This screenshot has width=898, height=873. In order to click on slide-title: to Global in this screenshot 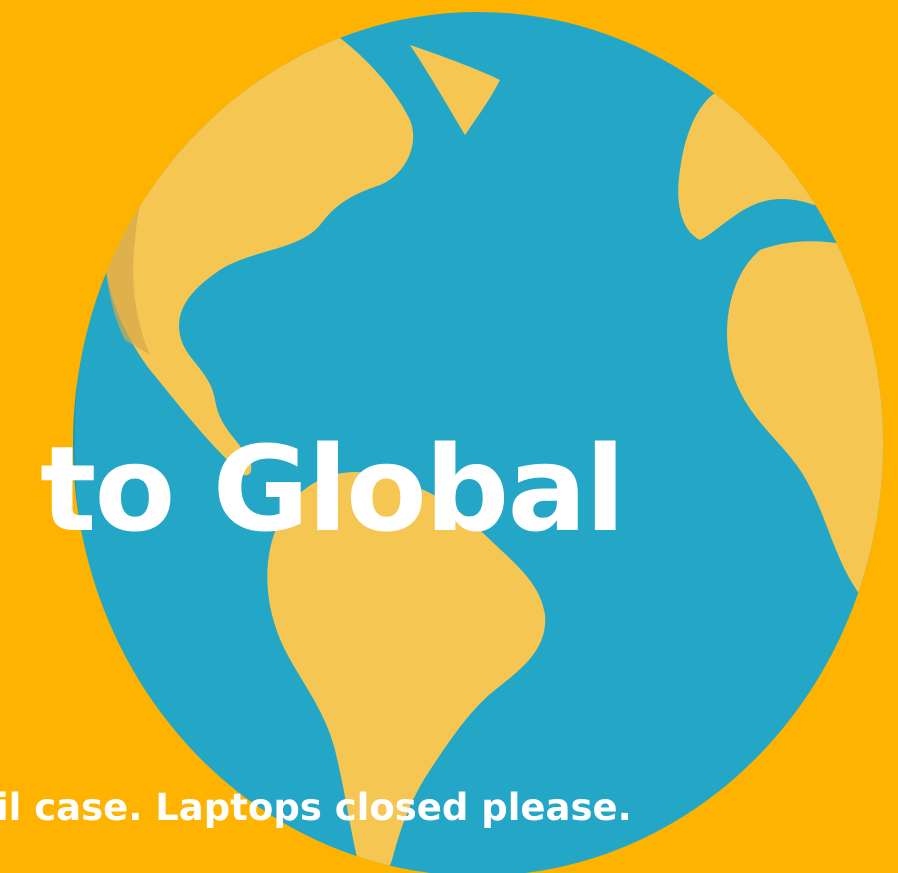, I will do `click(332, 489)`.